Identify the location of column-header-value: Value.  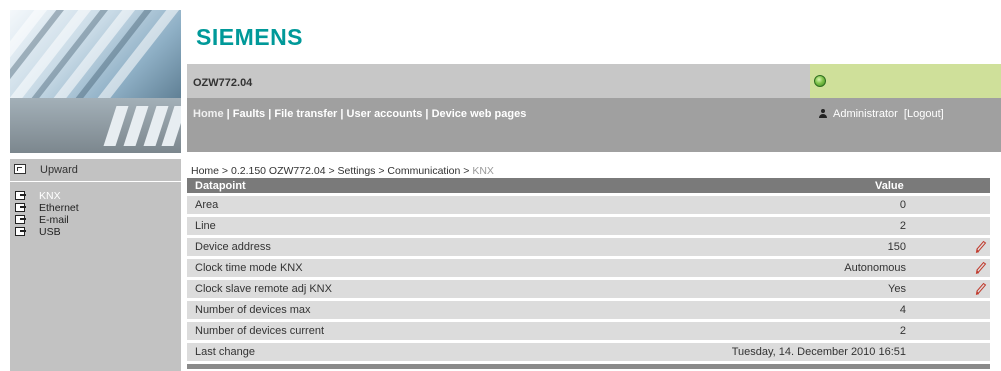
(889, 186).